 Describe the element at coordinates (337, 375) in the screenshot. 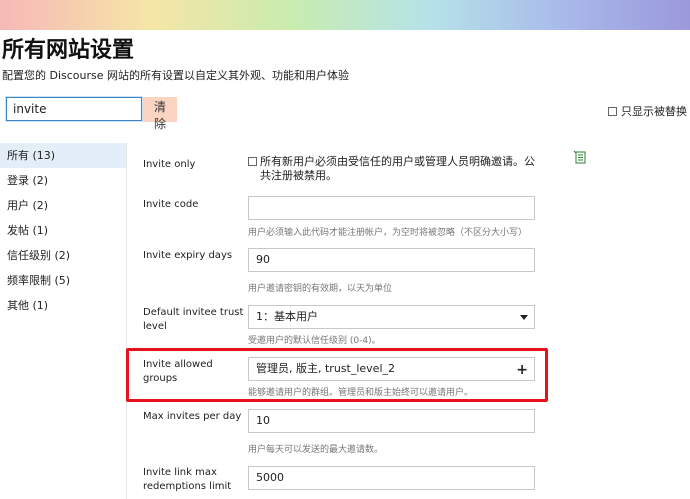

I see `highlight-annotation-box` at that location.